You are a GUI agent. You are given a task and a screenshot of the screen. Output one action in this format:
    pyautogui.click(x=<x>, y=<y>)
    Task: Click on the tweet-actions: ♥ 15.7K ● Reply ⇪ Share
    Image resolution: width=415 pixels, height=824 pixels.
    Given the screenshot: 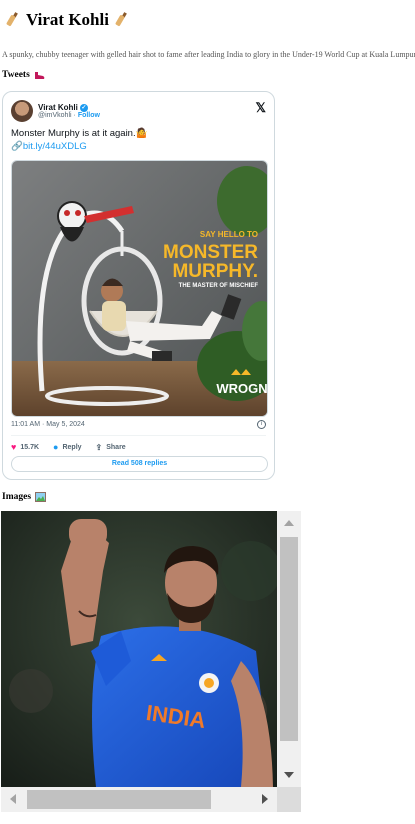 What is the action you would take?
    pyautogui.click(x=68, y=447)
    